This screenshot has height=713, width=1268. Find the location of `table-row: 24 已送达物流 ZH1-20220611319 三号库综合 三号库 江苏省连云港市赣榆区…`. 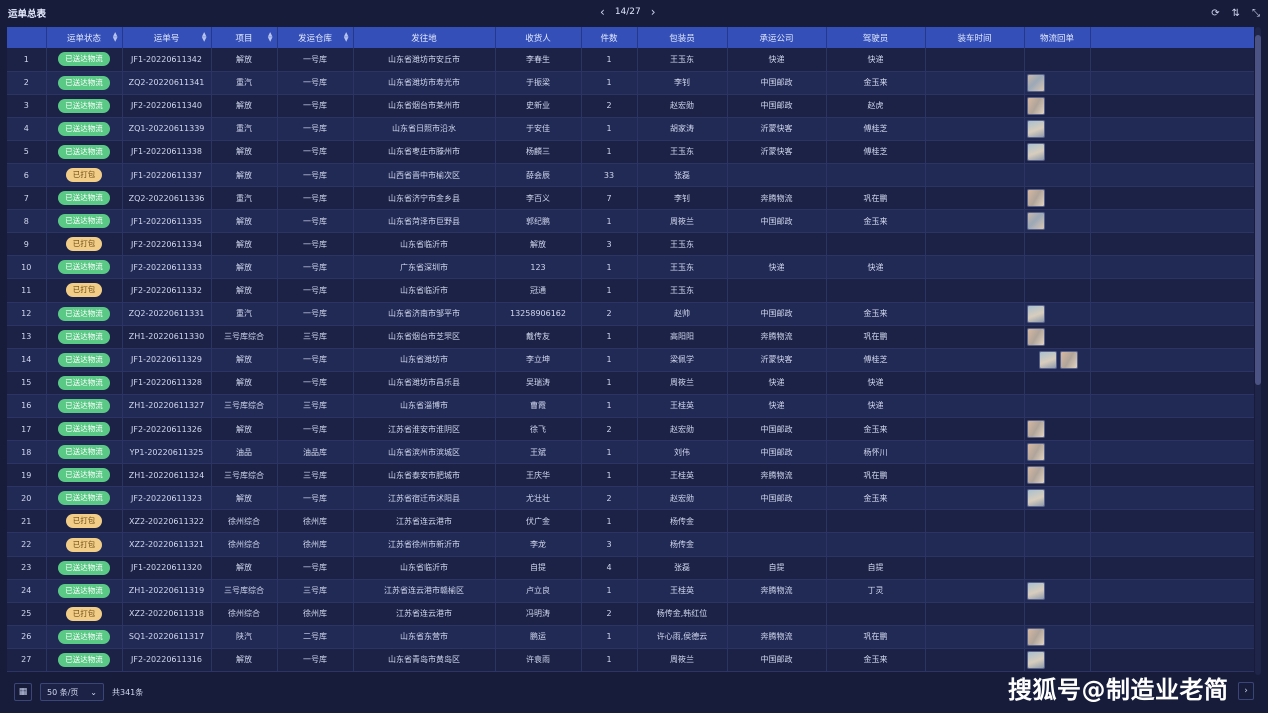

table-row: 24 已送达物流 ZH1-20220611319 三号库综合 三号库 江苏省连云港市赣榆区… is located at coordinates (630, 591).